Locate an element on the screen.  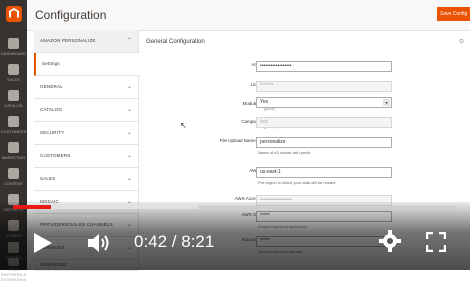
sidebar-item-dashboard: DASHBOARD is located at coordinates (13, 49).